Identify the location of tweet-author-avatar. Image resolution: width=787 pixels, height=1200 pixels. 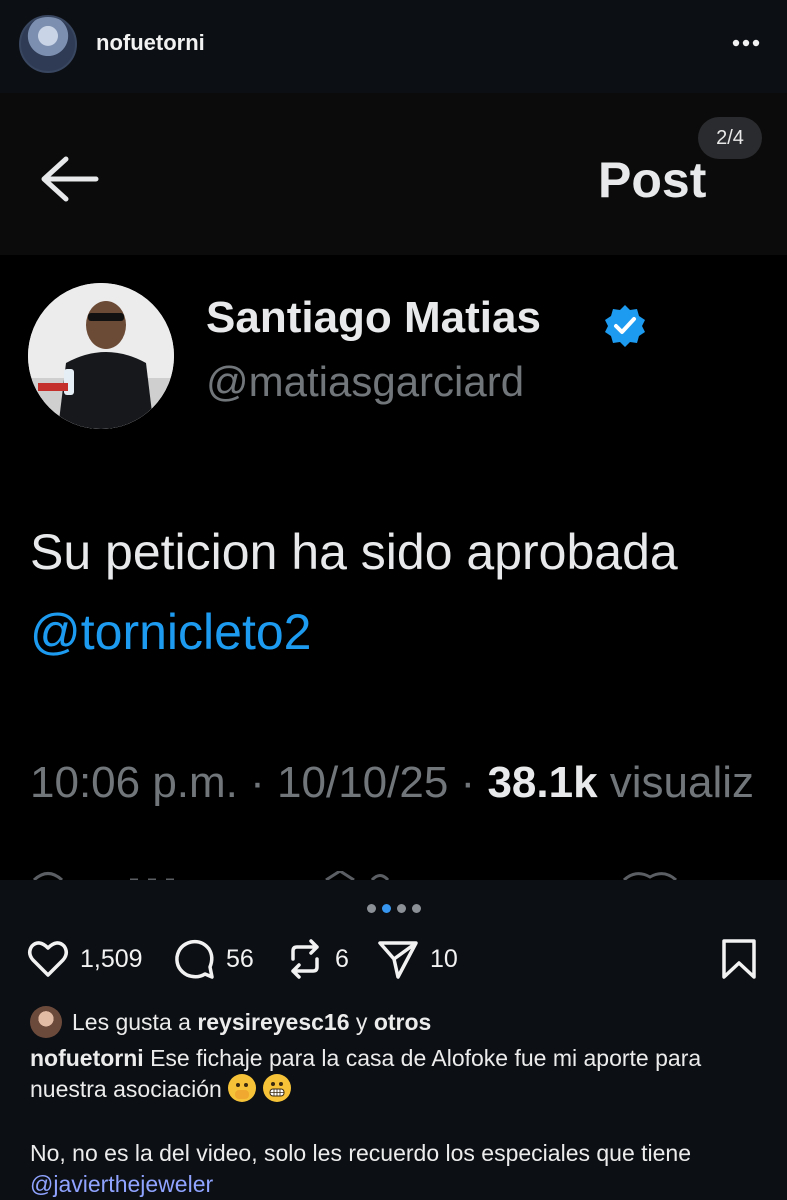
(101, 356).